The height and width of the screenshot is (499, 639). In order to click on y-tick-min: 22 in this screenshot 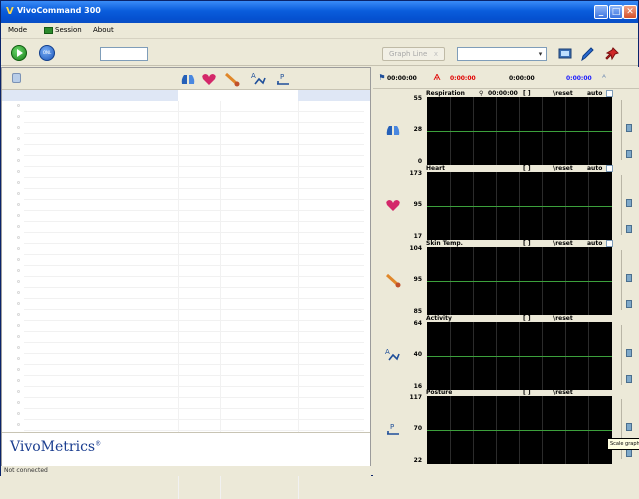, I will do `click(417, 460)`.